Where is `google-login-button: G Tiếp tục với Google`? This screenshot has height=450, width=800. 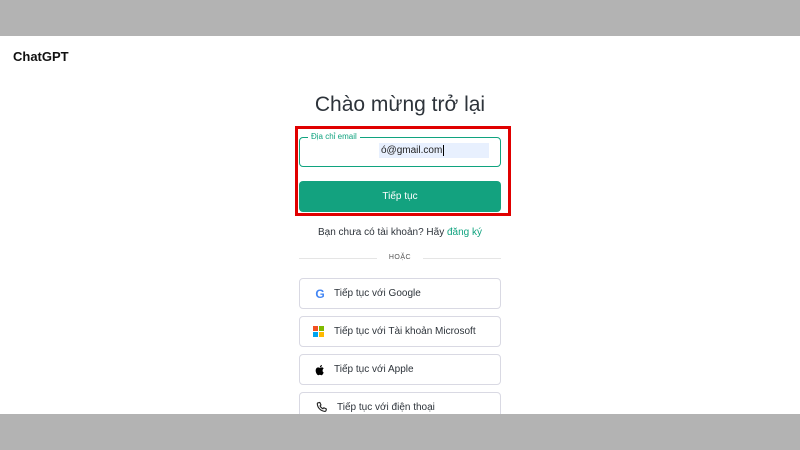 google-login-button: G Tiếp tục với Google is located at coordinates (400, 293).